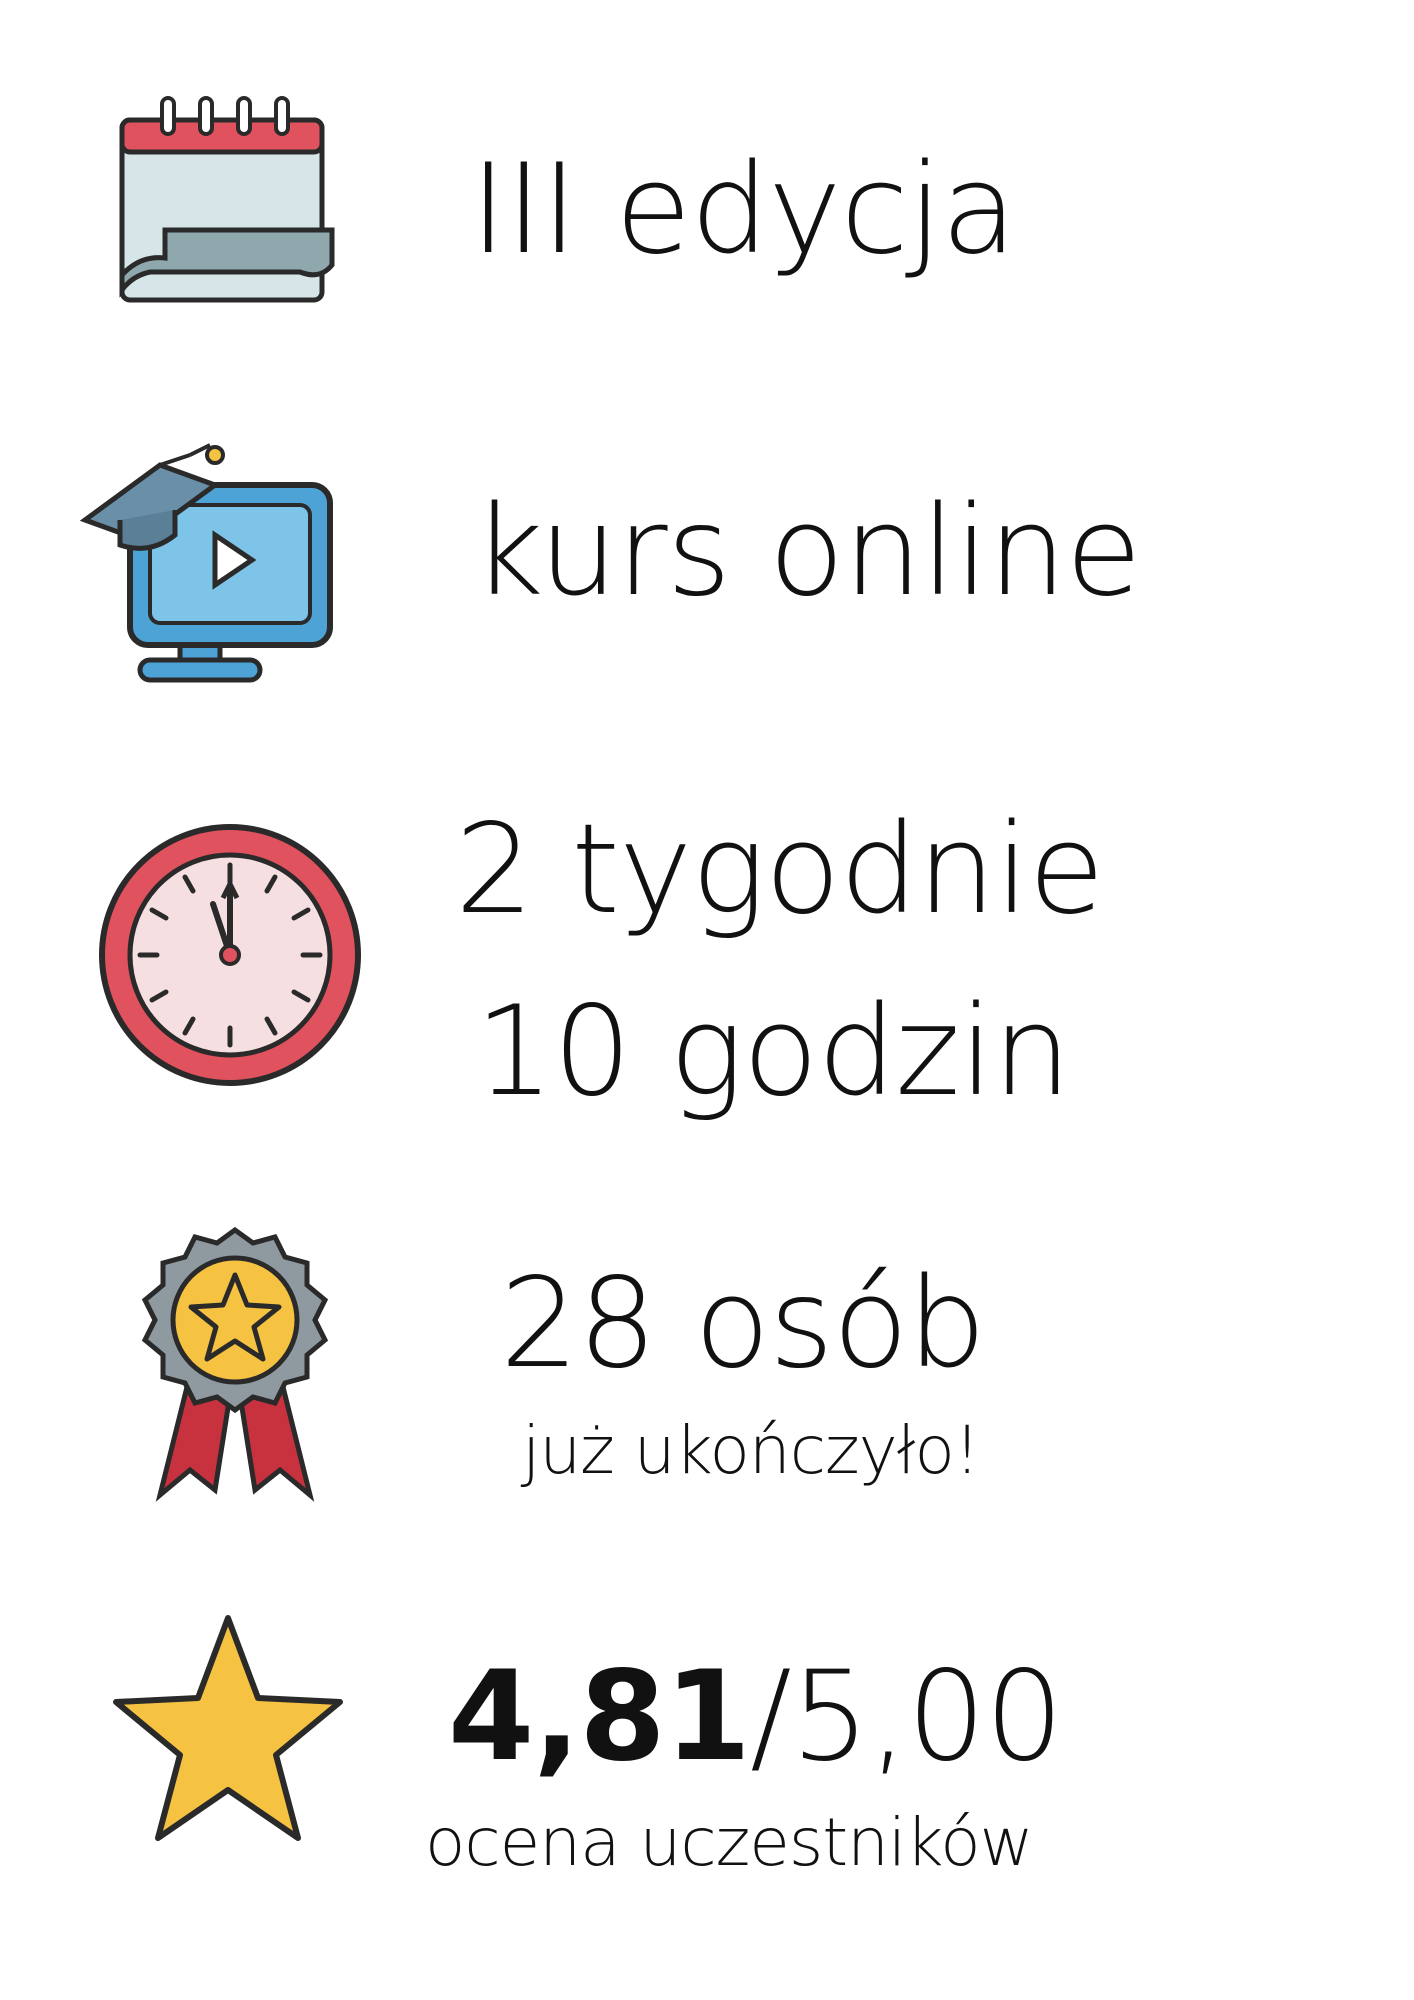  What do you see at coordinates (743, 210) in the screenshot?
I see `item-title-edition: III edycja` at bounding box center [743, 210].